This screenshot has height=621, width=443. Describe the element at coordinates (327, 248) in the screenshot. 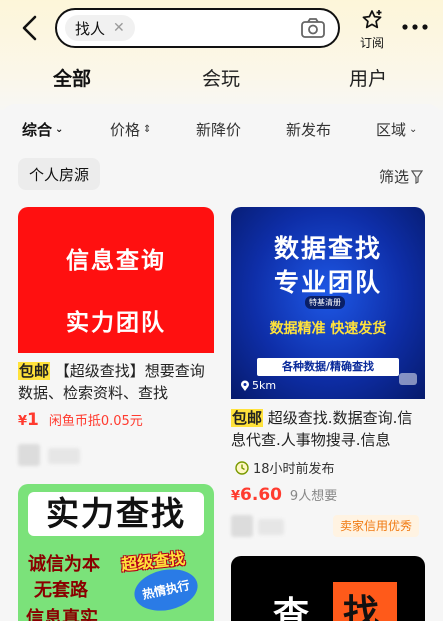

I see `image-text: 数据查找` at that location.